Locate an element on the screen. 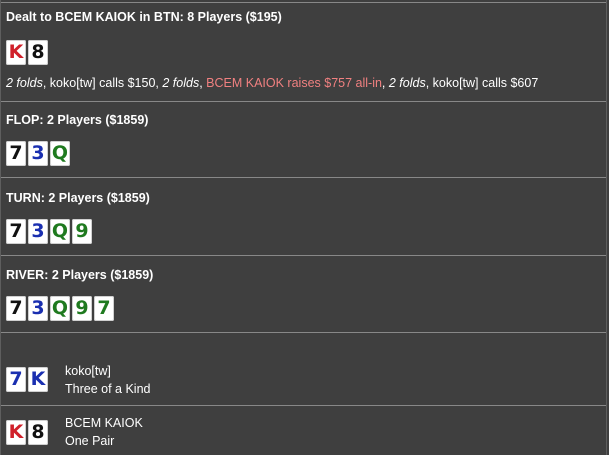  river-header: RIVER: 2 Players ($1859) is located at coordinates (80, 275).